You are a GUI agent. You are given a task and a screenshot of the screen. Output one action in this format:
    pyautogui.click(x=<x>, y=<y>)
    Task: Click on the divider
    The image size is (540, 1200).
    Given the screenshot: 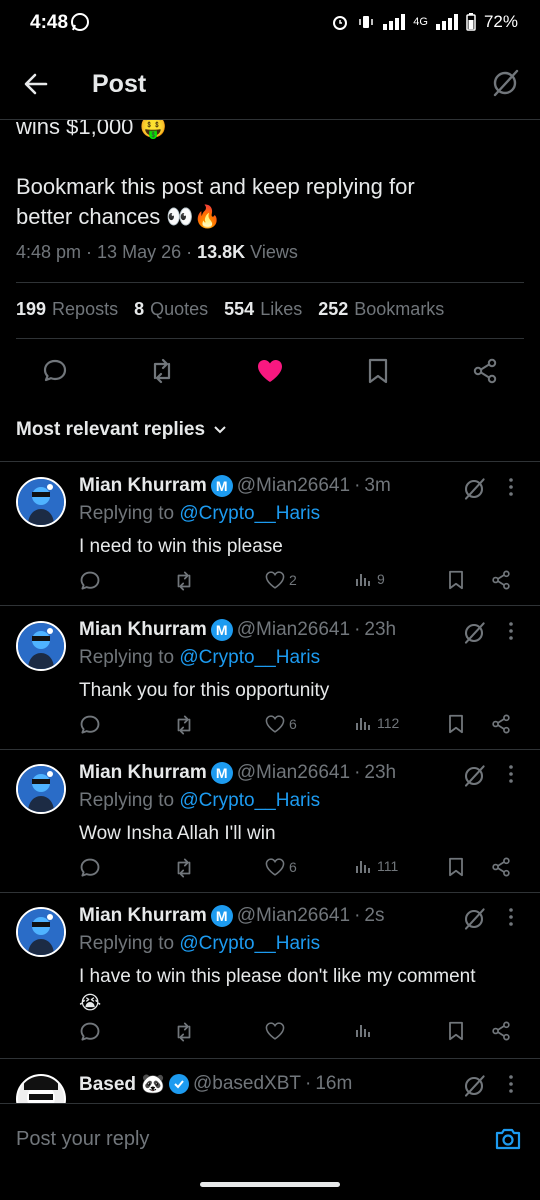 What is the action you would take?
    pyautogui.click(x=270, y=282)
    